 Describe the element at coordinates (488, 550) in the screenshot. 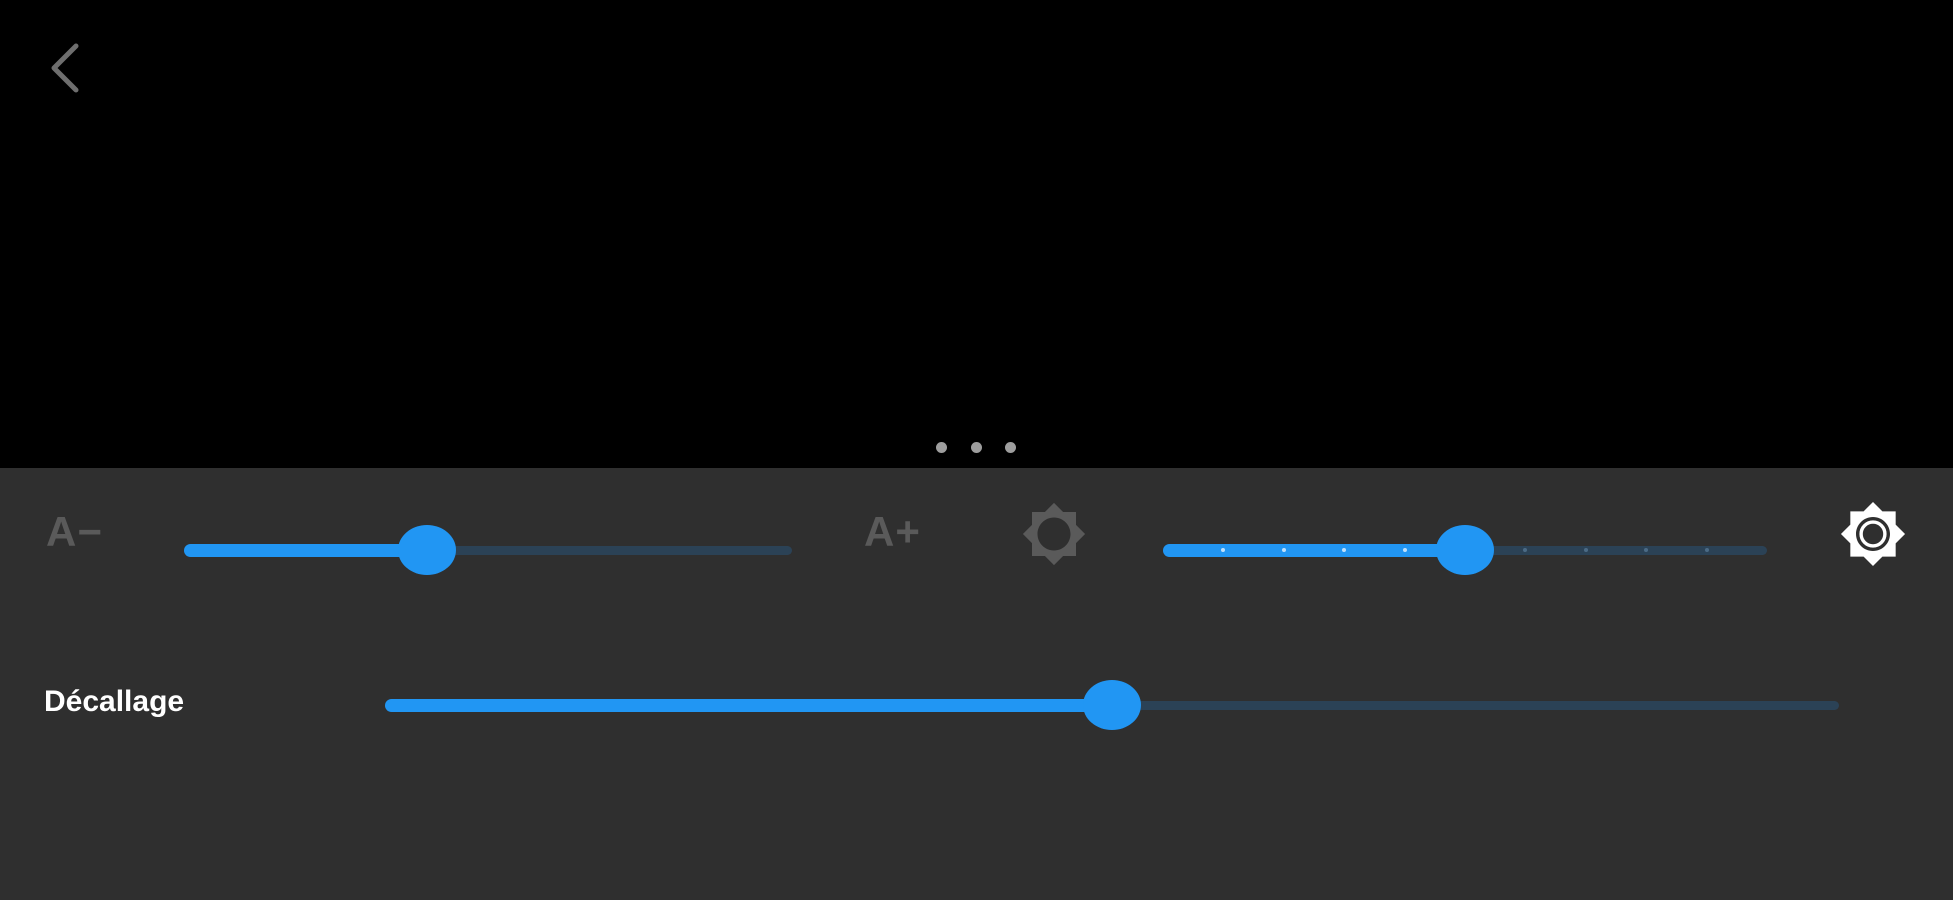

I see `font-size-slider` at that location.